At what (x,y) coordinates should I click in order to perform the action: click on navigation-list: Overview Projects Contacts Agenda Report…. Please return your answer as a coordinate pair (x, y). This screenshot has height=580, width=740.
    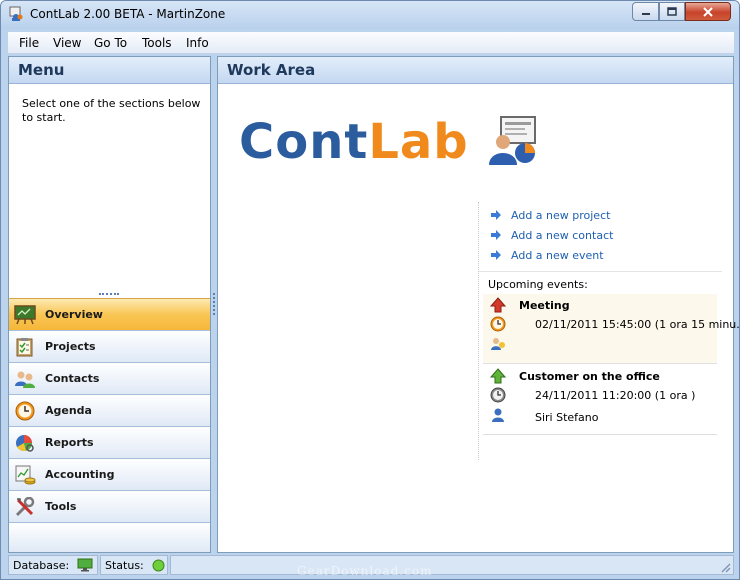
    Looking at the image, I should click on (109, 425).